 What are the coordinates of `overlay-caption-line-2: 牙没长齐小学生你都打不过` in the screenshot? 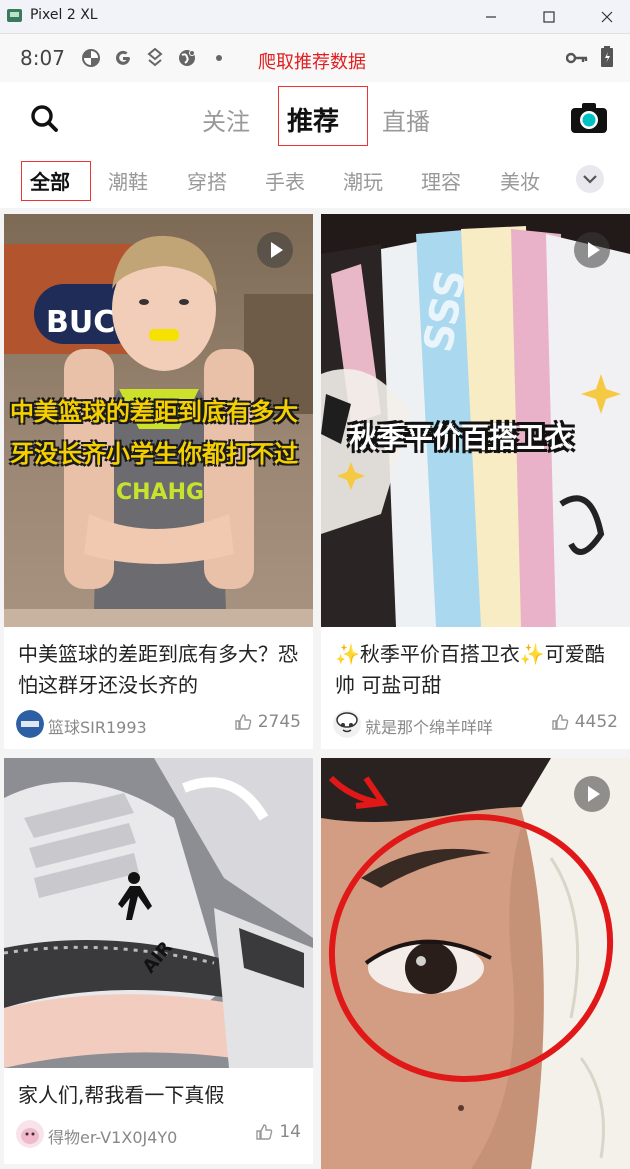 It's located at (154, 454).